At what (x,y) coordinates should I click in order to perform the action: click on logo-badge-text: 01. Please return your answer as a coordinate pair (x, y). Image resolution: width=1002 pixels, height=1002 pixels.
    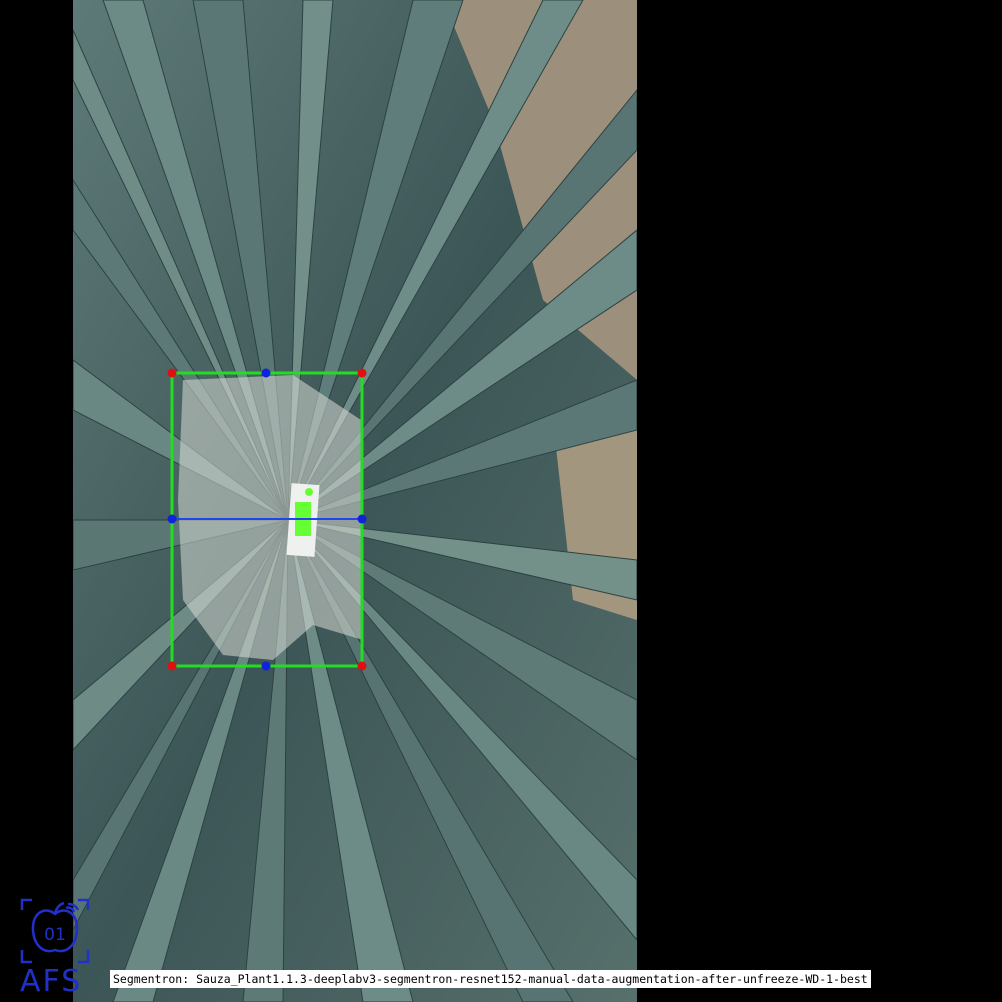
    Looking at the image, I should click on (55, 935).